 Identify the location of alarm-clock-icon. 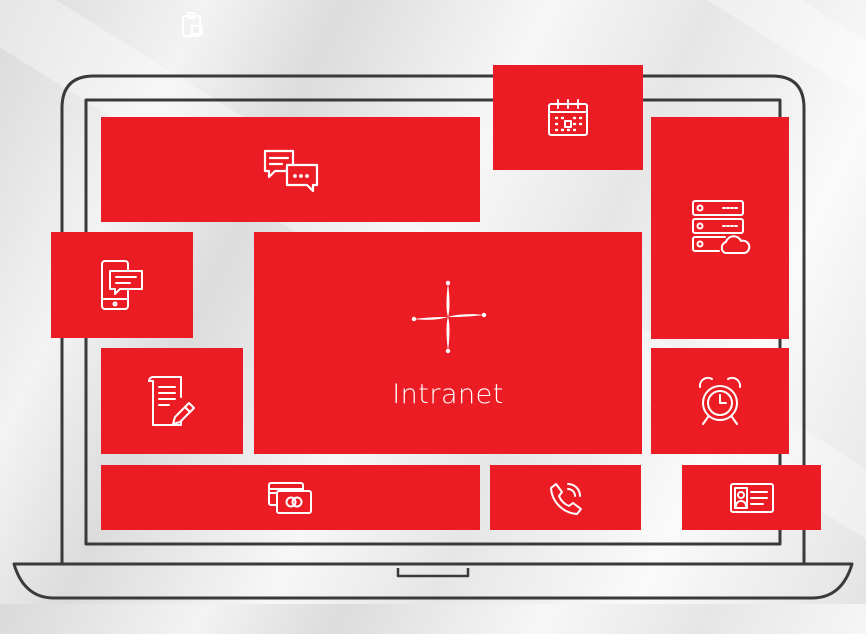
(720, 400).